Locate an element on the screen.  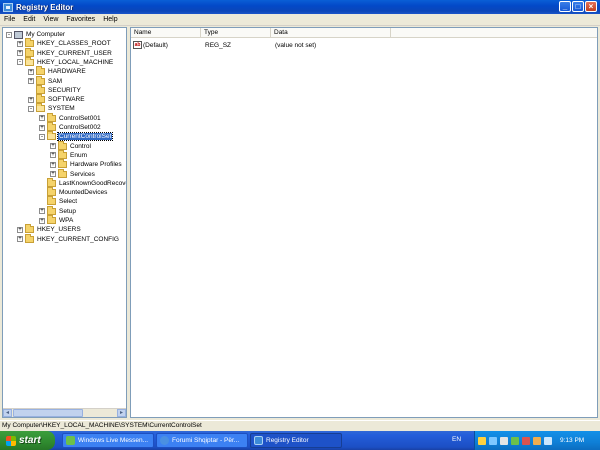
alert-icon is located at coordinates (526, 440).